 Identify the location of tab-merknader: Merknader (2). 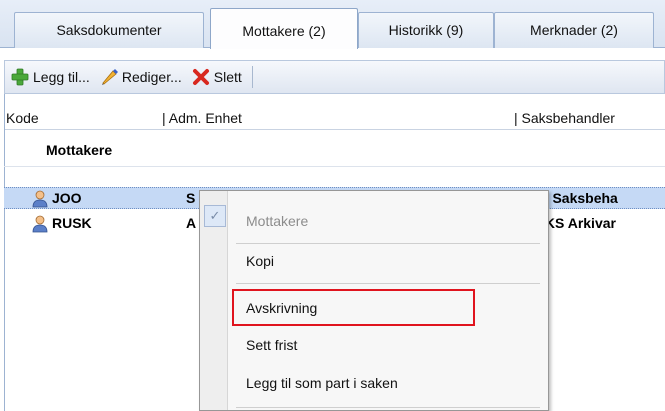
(574, 30).